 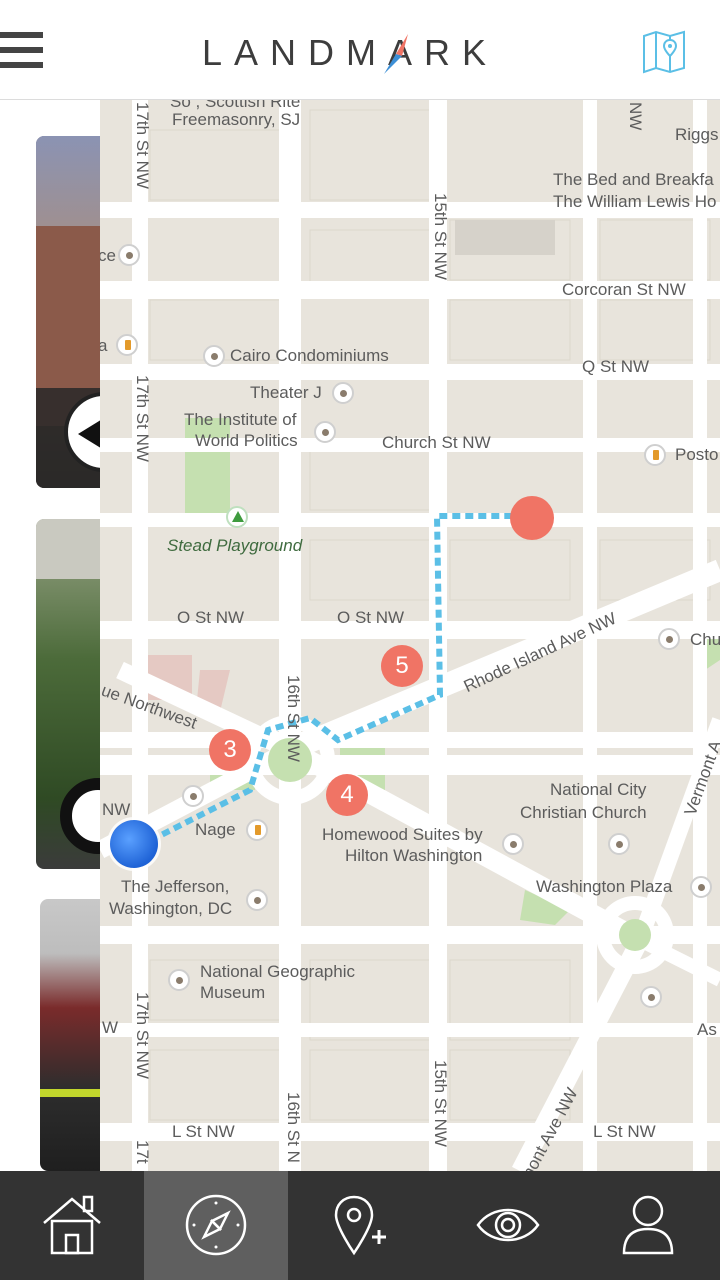 What do you see at coordinates (616, 366) in the screenshot?
I see `map-label-q-st: Q St NW` at bounding box center [616, 366].